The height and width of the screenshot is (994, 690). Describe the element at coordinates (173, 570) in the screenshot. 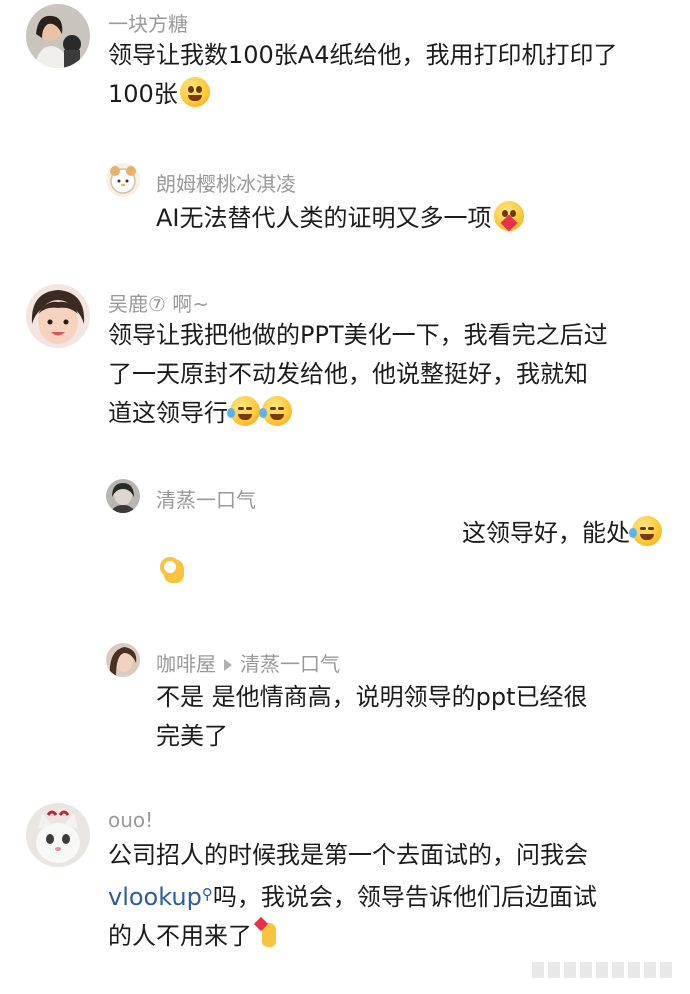

I see `ok-hand-emoji` at that location.